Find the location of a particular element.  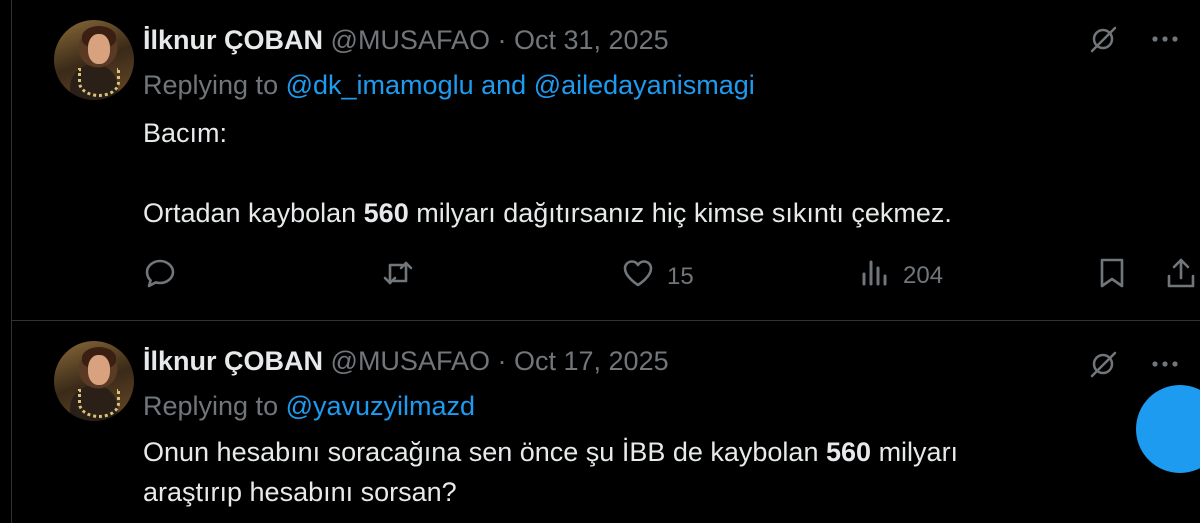

mention-link: @ailedayanismagi is located at coordinates (644, 85).